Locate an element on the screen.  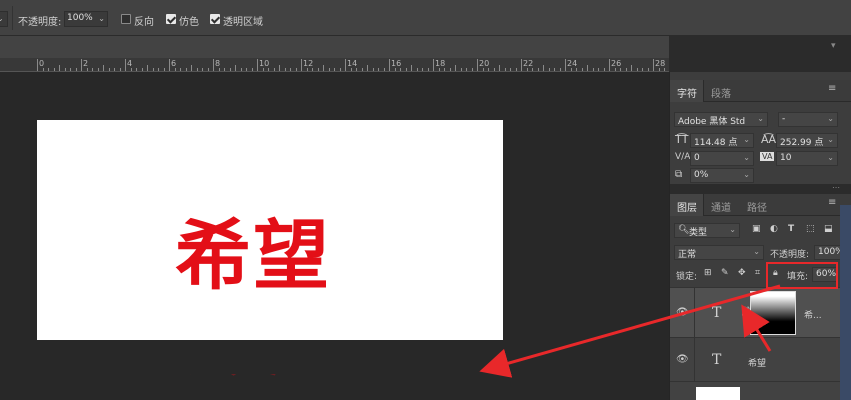
scale-field: 0% ⌄ is located at coordinates (722, 175).